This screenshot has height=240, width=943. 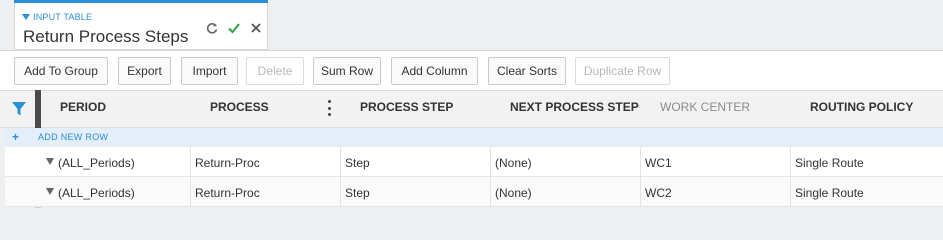 I want to click on filter-toggle, so click(x=19, y=109).